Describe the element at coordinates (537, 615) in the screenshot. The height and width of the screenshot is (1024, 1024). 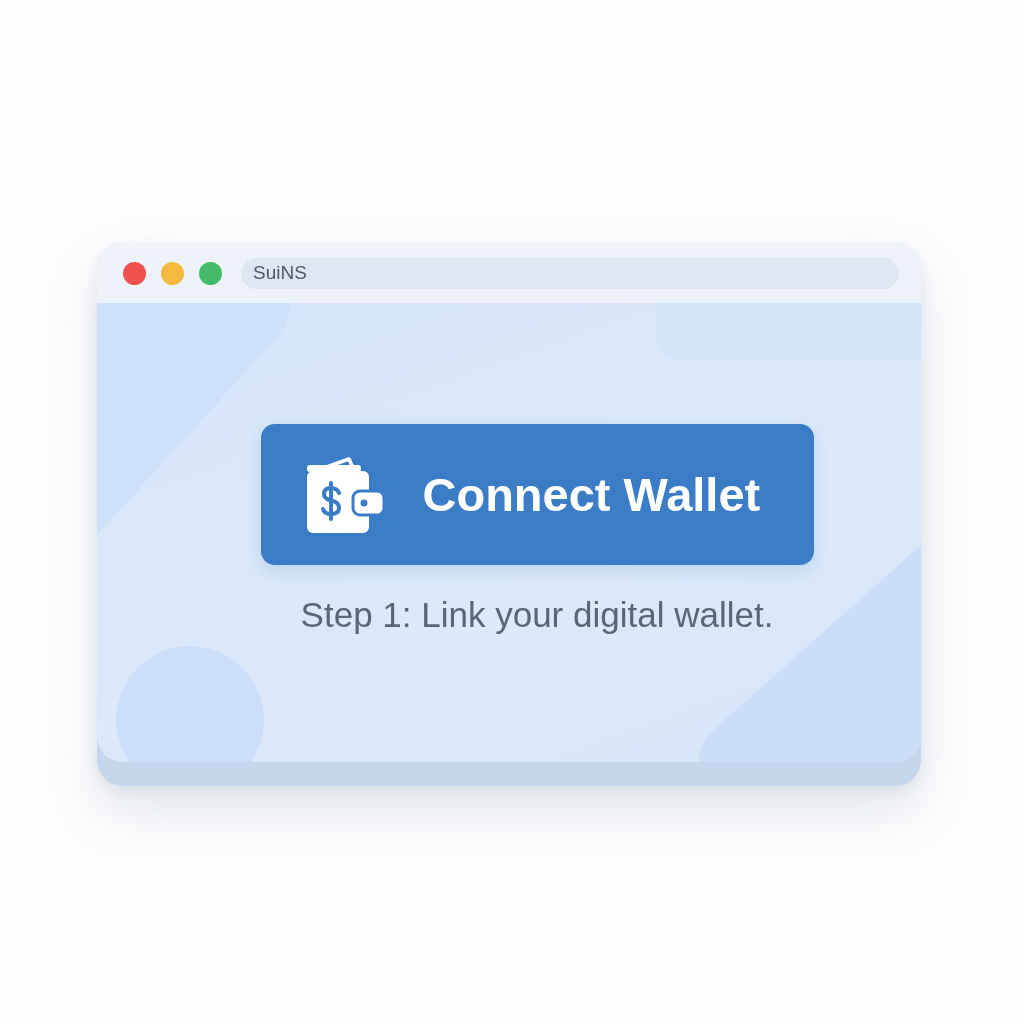
I see `step-caption: Step 1: Link your digital wallet.` at that location.